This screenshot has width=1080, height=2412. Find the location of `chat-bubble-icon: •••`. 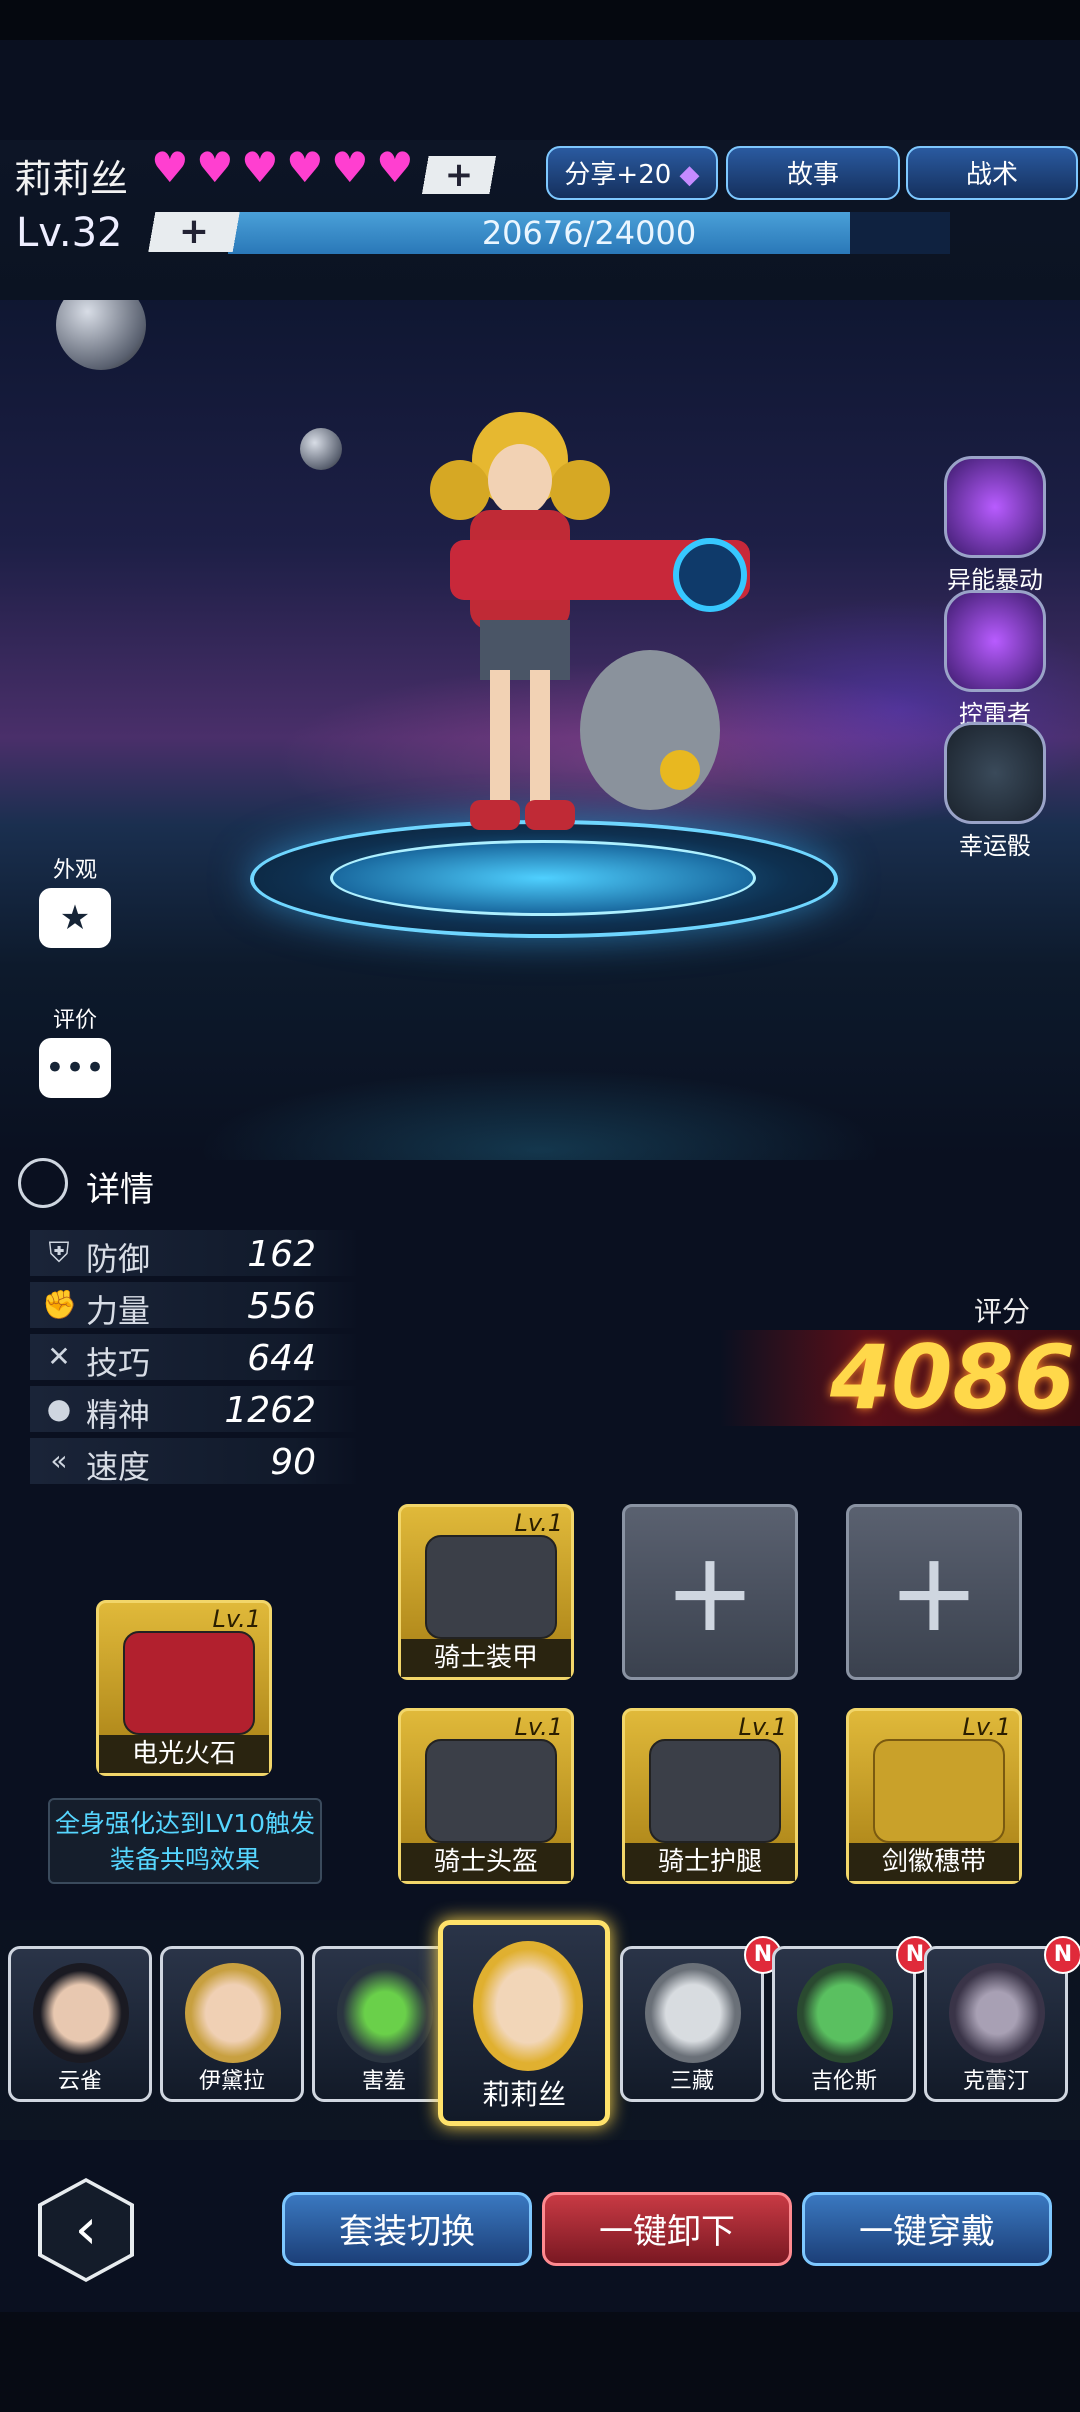

chat-bubble-icon: ••• is located at coordinates (75, 1068).